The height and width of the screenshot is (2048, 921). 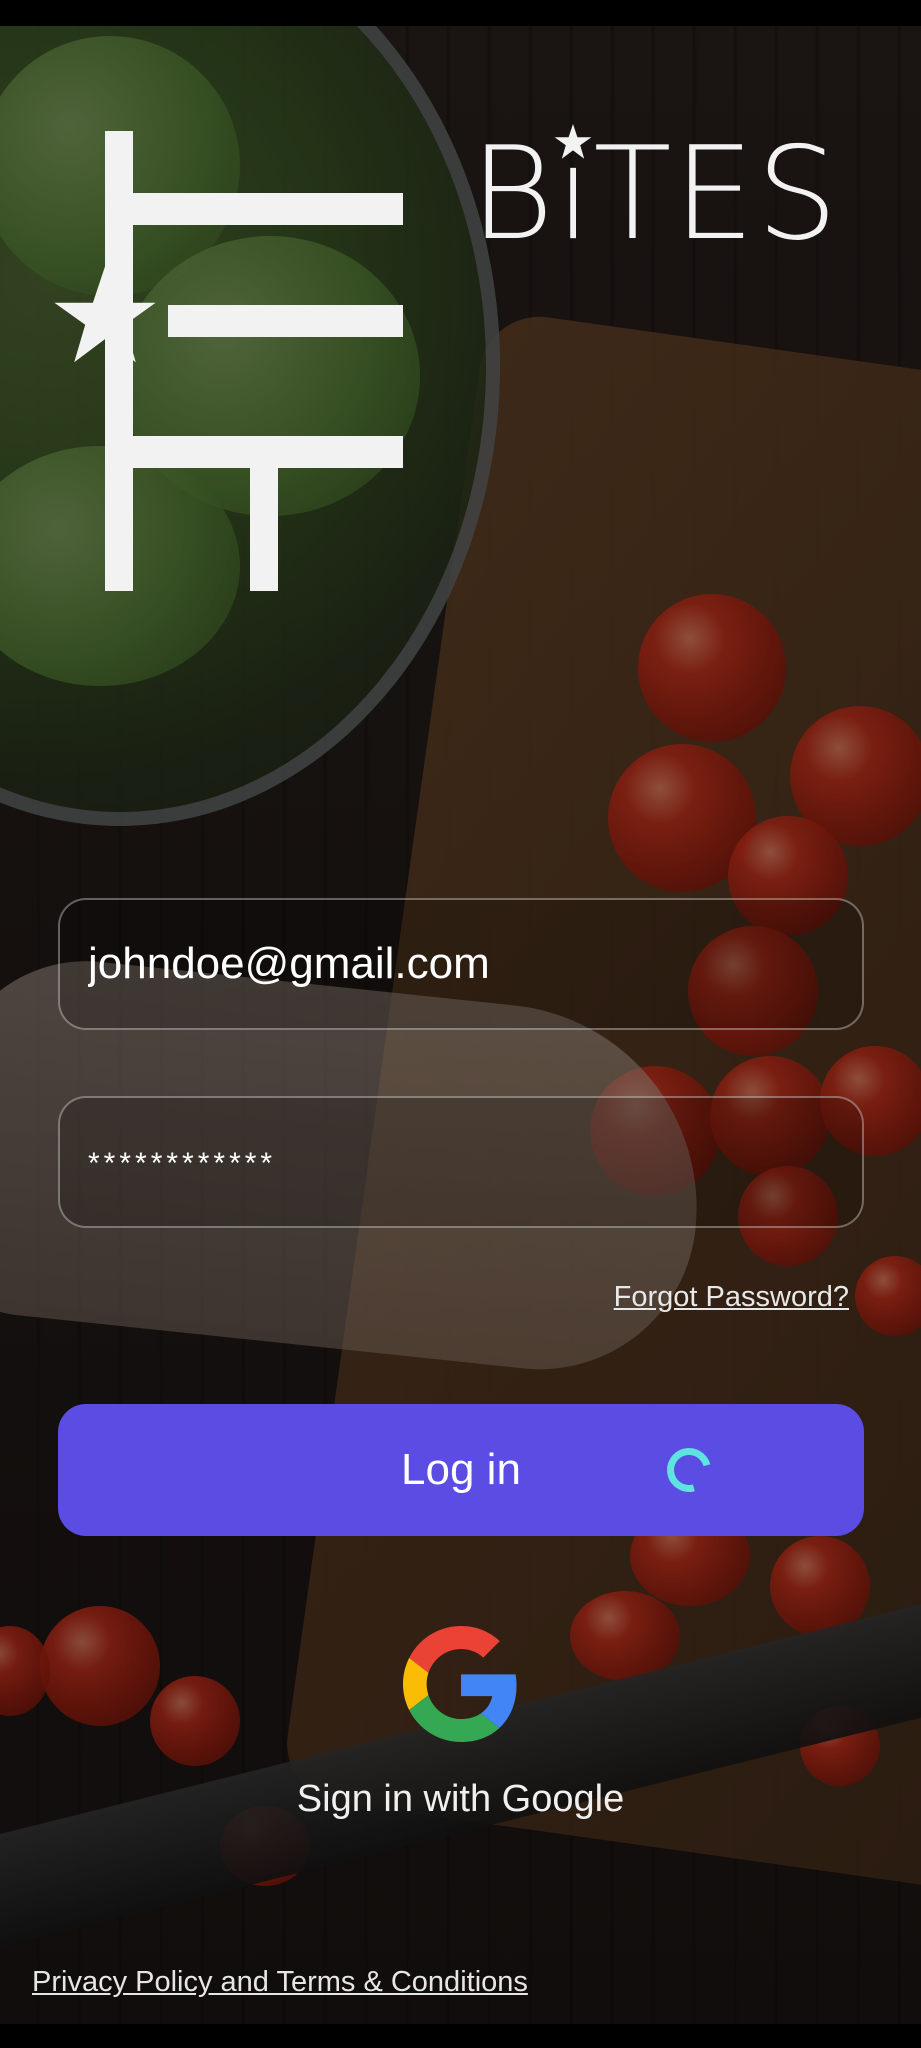 I want to click on privacy-link: Privacy Policy and Terms & Conditions, so click(x=280, y=1982).